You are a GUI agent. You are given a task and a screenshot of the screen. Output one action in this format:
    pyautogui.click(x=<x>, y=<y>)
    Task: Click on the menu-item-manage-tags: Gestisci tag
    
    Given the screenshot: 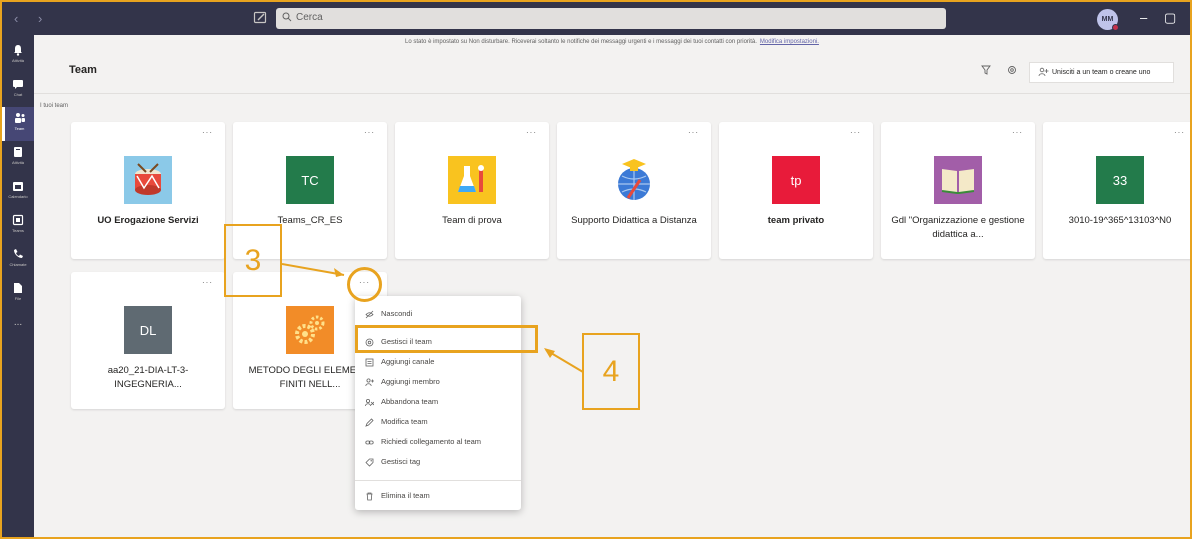 What is the action you would take?
    pyautogui.click(x=438, y=462)
    